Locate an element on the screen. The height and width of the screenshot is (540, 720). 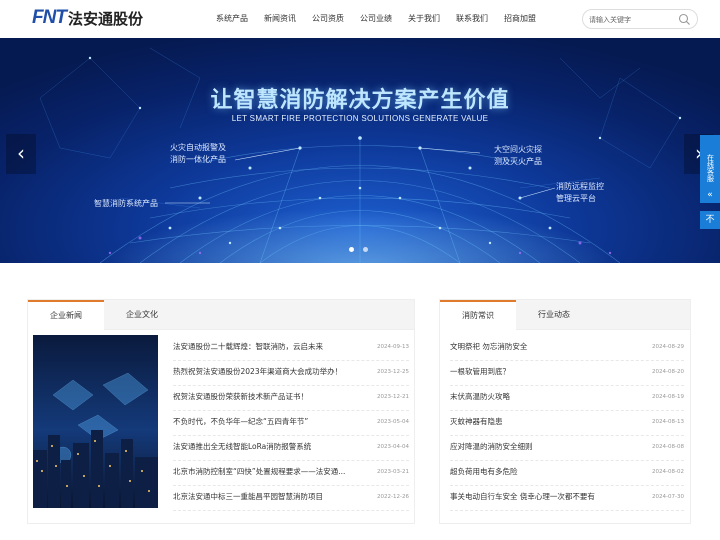
nav-item-performance: 公司业绩 is located at coordinates (376, 19).